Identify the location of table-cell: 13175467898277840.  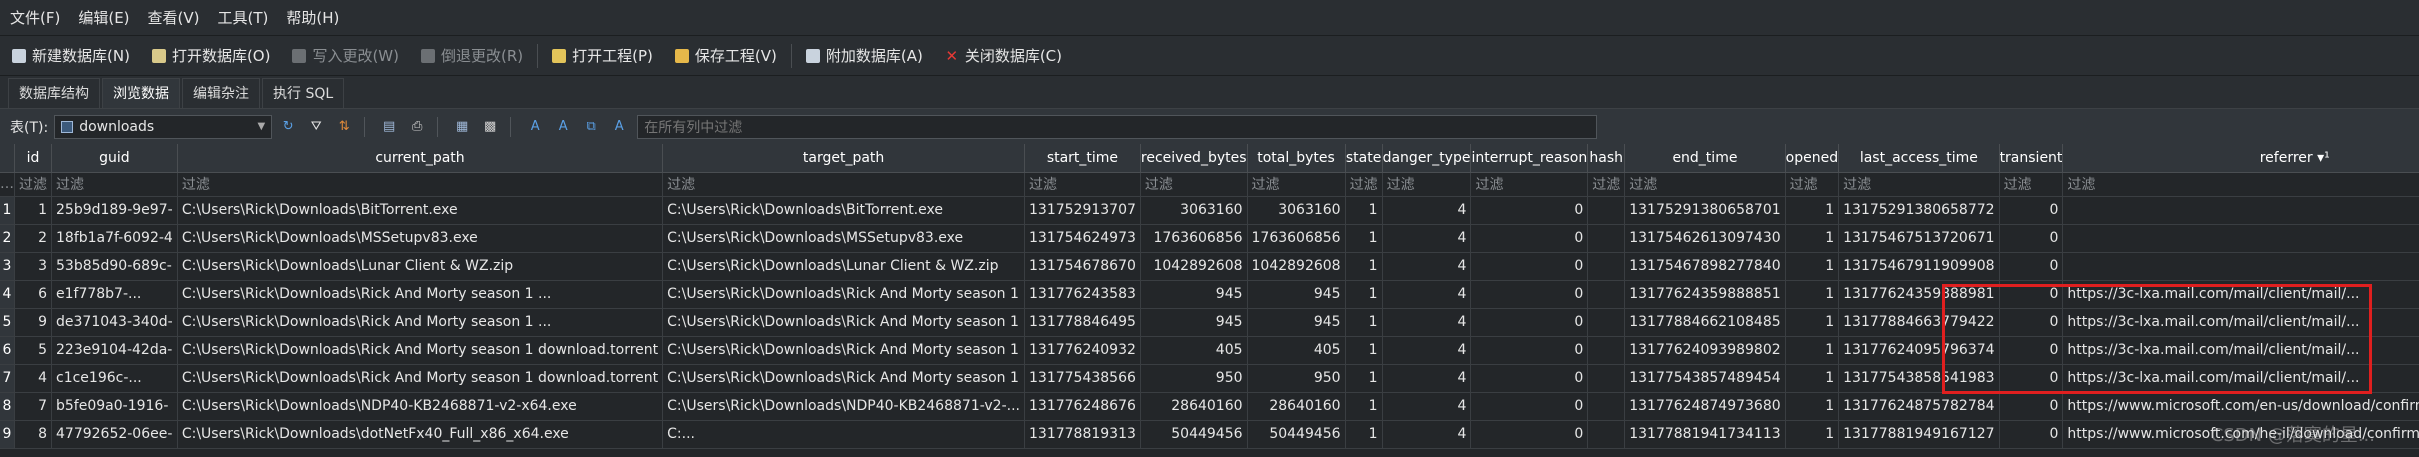
(1705, 266).